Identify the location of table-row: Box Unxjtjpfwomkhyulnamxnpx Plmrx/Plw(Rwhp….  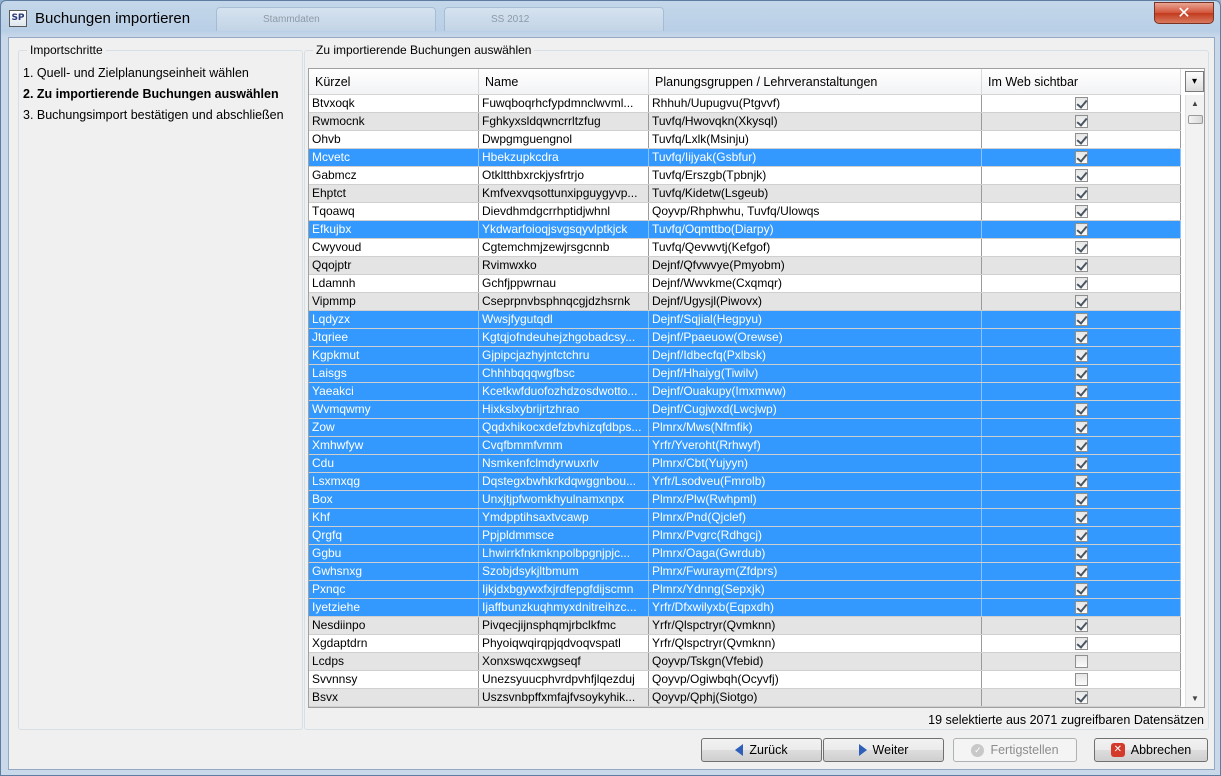
(745, 500).